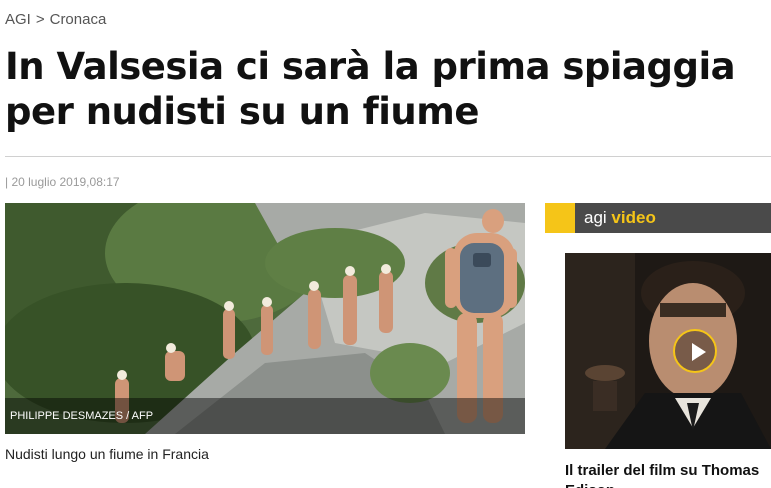 The height and width of the screenshot is (488, 771). I want to click on breadcrumb: AGI > Cronaca, so click(55, 19).